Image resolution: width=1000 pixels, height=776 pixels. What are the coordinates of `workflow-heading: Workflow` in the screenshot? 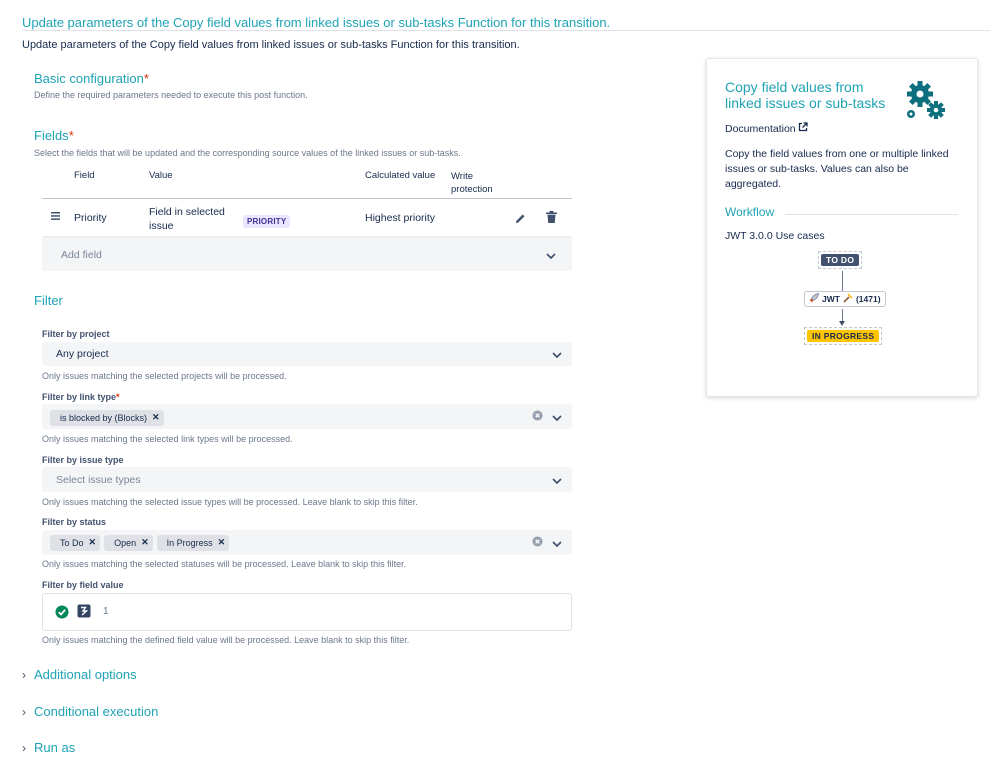 It's located at (750, 212).